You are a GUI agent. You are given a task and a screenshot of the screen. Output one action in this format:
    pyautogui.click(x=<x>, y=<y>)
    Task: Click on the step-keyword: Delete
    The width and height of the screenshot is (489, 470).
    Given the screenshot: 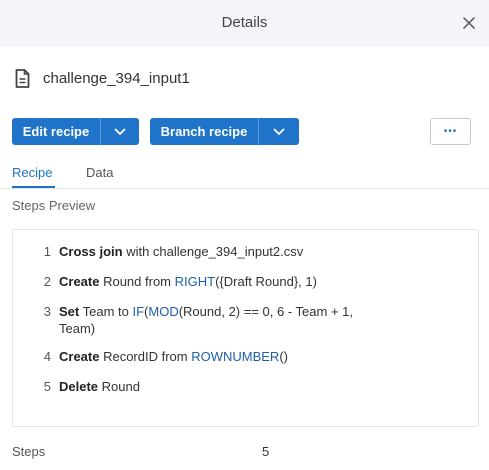 What is the action you would take?
    pyautogui.click(x=79, y=386)
    